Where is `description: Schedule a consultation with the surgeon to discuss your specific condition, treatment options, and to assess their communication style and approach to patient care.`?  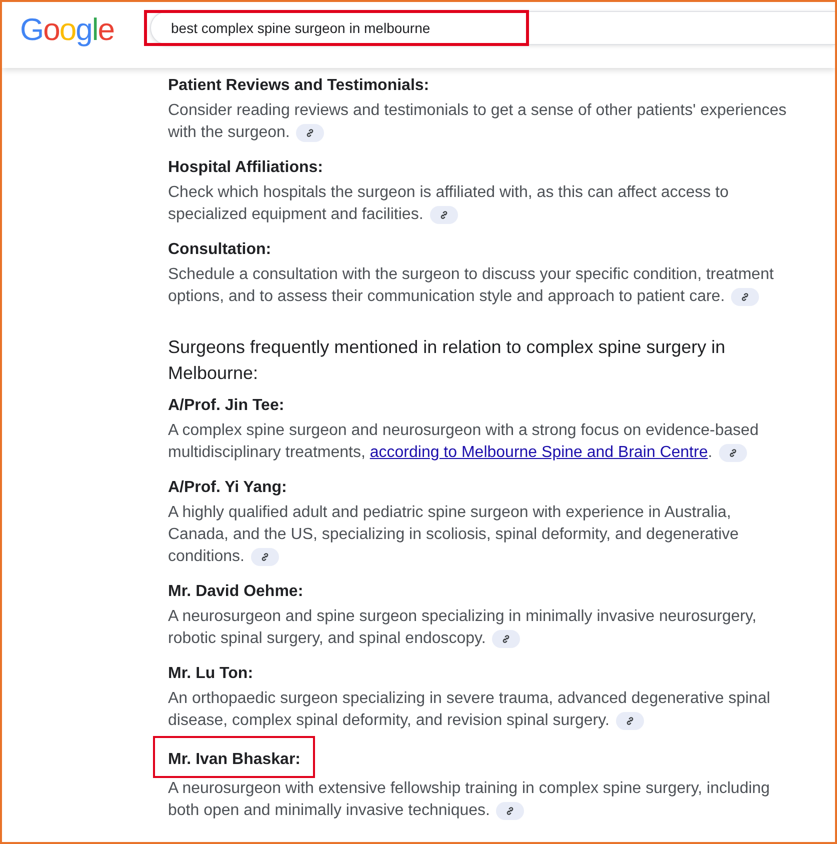
description: Schedule a consultation with the surgeon to discuss your specific condition, treatment options, and to assess their communication style and approach to patient care. is located at coordinates (471, 286).